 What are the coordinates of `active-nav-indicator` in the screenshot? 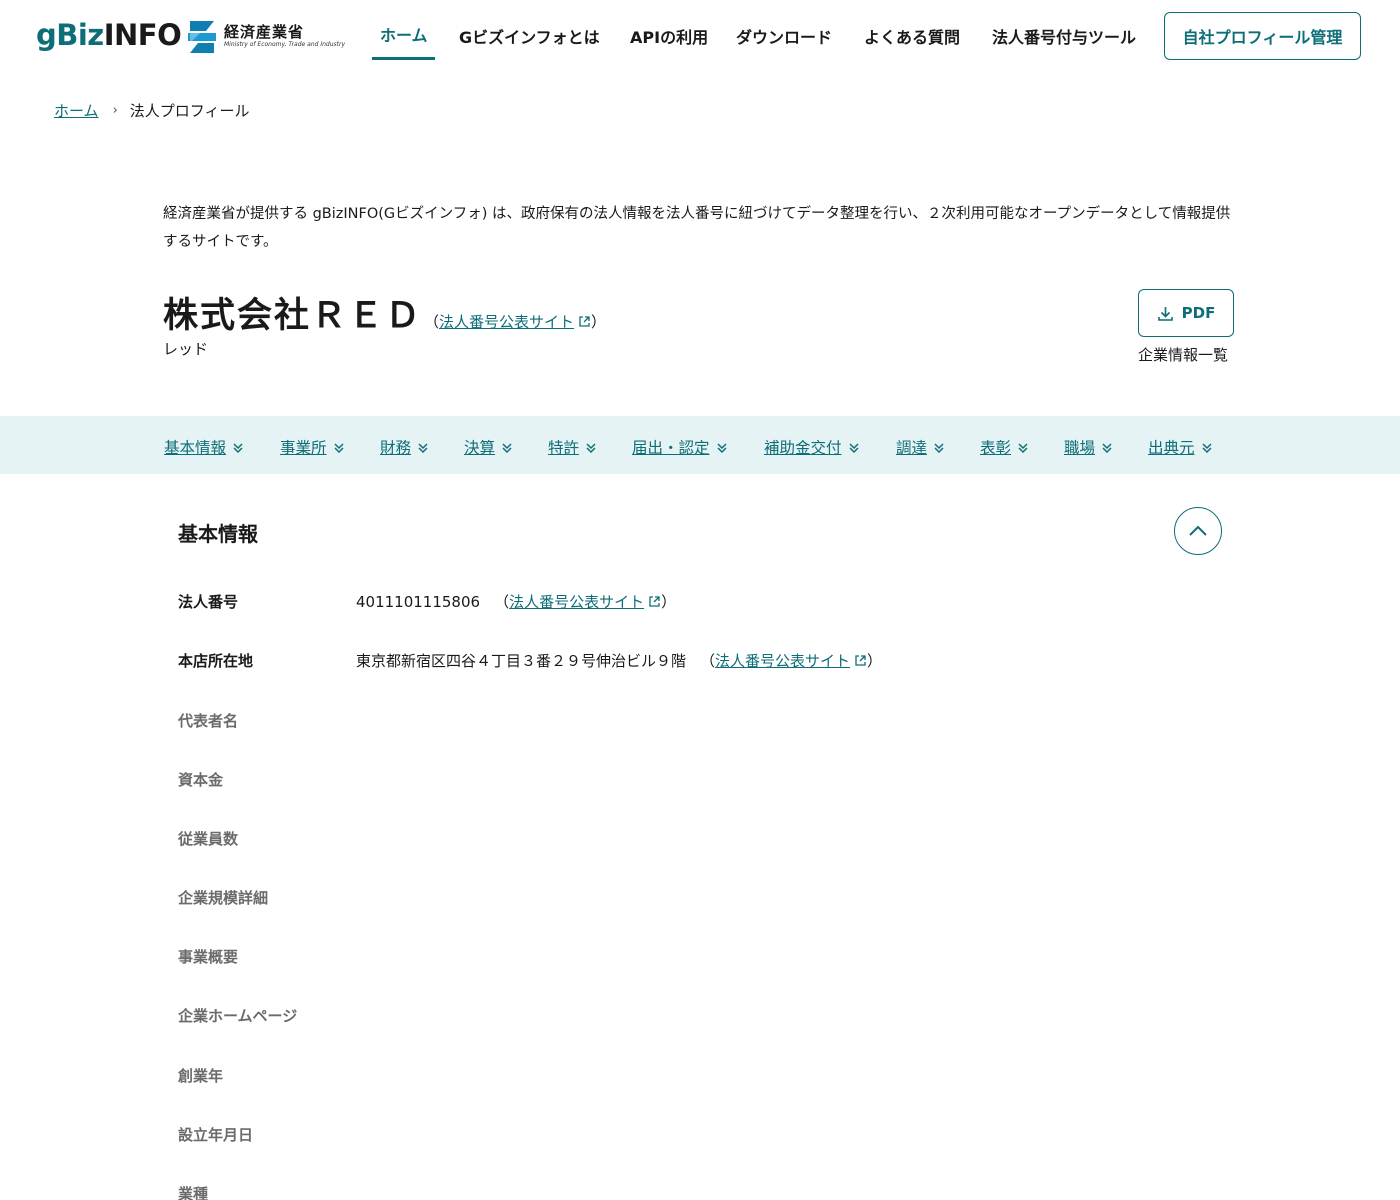 It's located at (403, 58).